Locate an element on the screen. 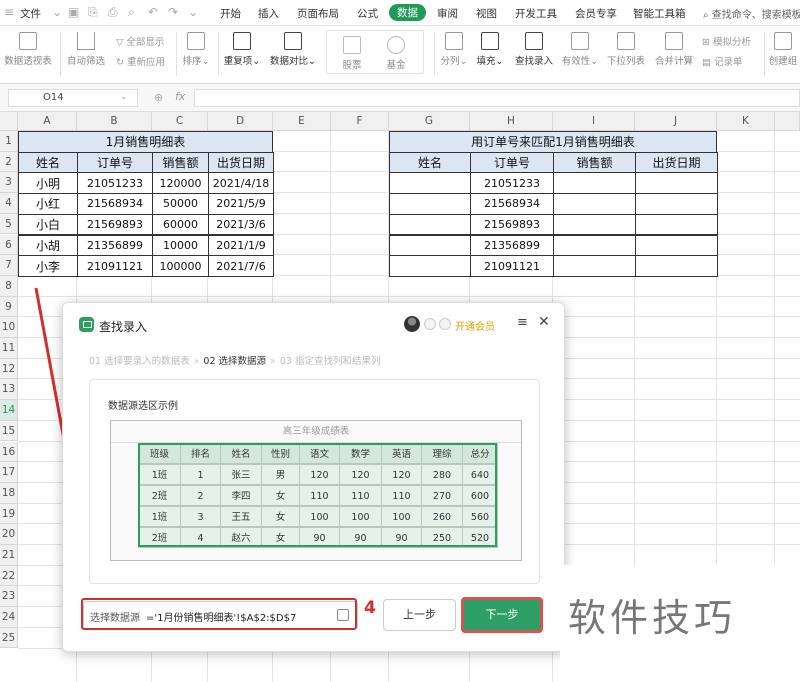 The image size is (800, 682). sample-cell: 1班 is located at coordinates (159, 474).